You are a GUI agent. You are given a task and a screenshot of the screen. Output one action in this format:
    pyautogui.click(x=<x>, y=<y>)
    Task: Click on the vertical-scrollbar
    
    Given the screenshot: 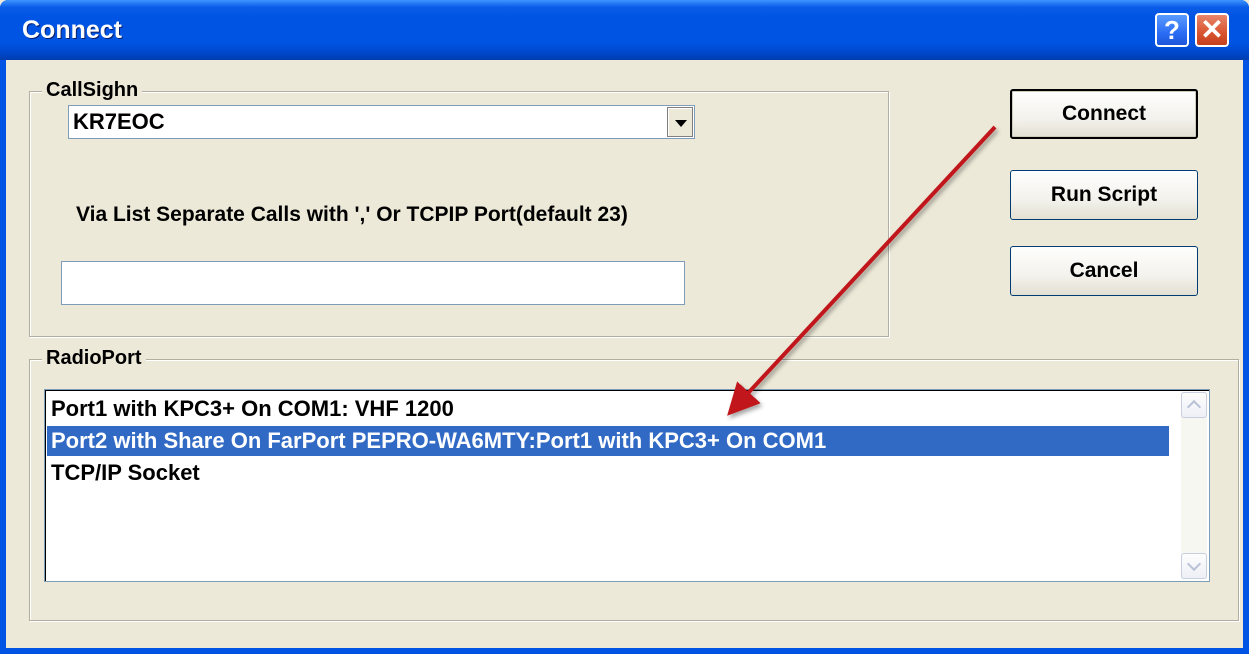 What is the action you would take?
    pyautogui.click(x=1194, y=485)
    